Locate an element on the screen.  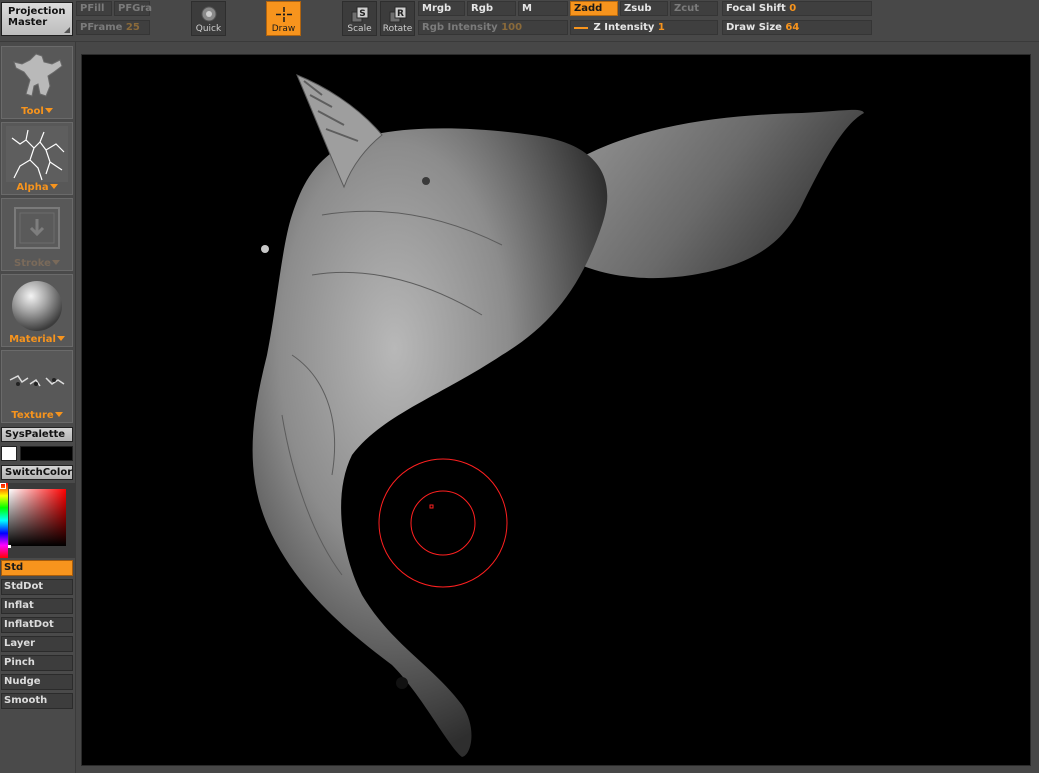
brush-stddot: StdDot is located at coordinates (37, 587).